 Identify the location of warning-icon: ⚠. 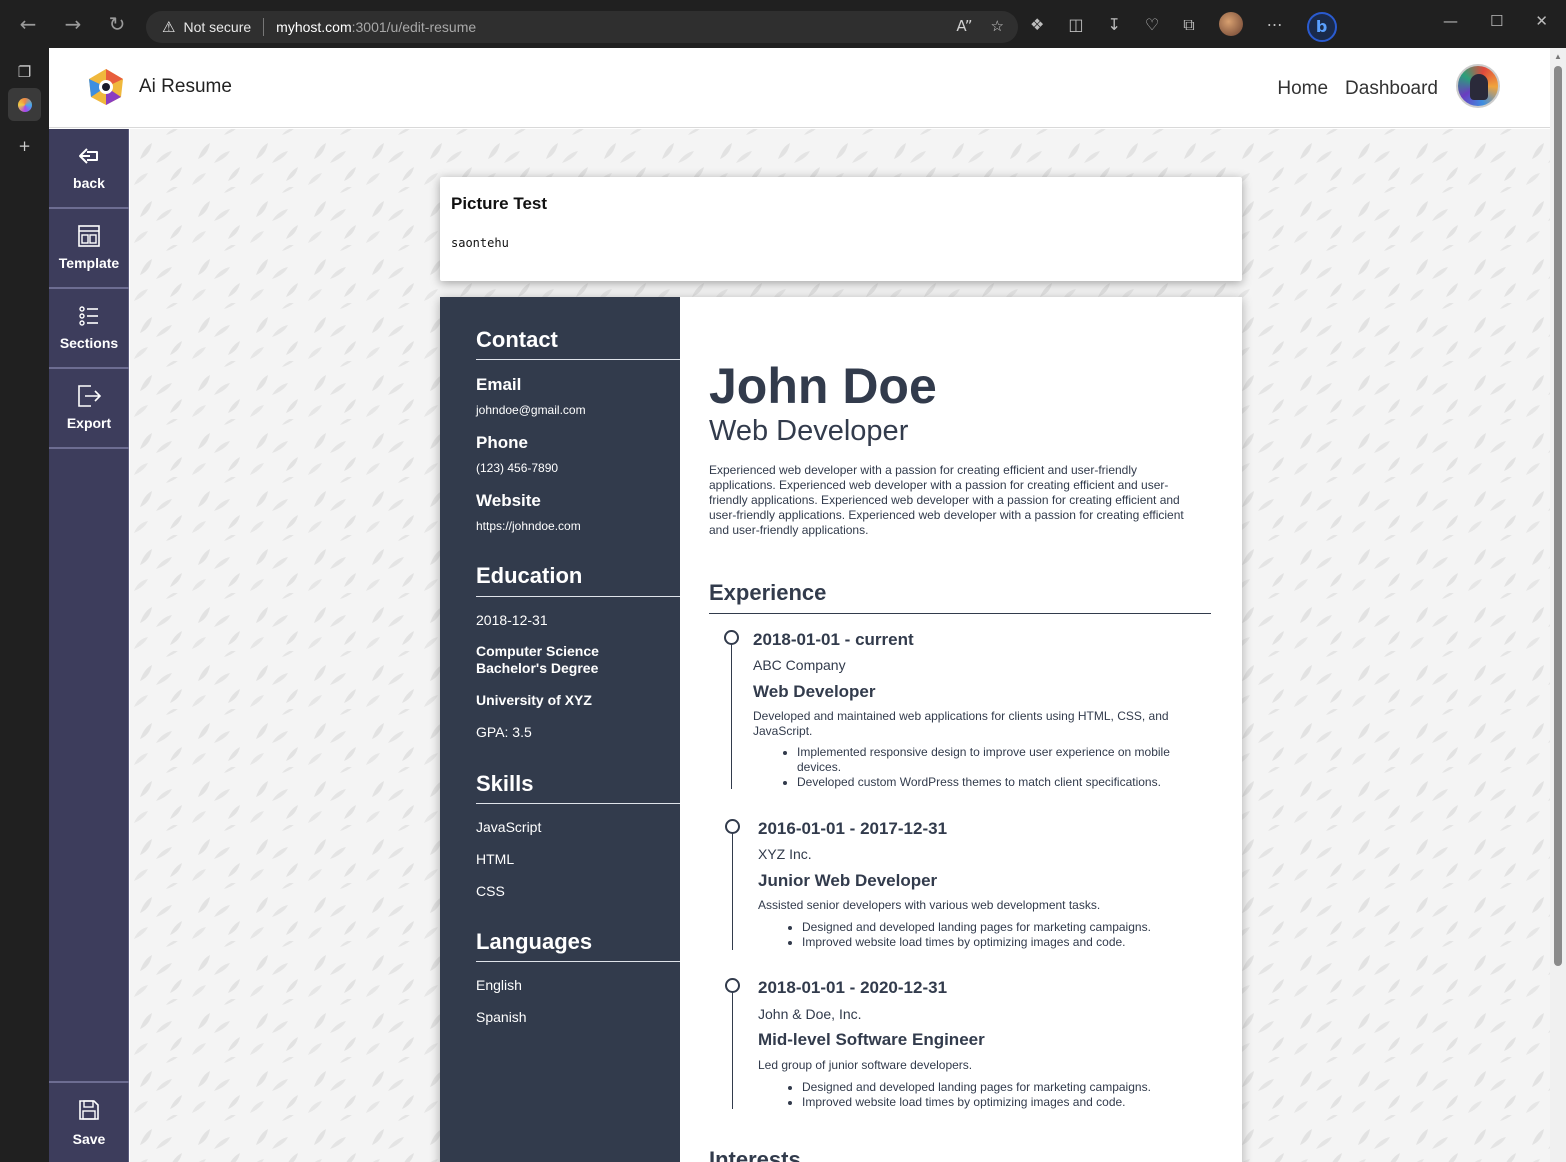
(169, 27).